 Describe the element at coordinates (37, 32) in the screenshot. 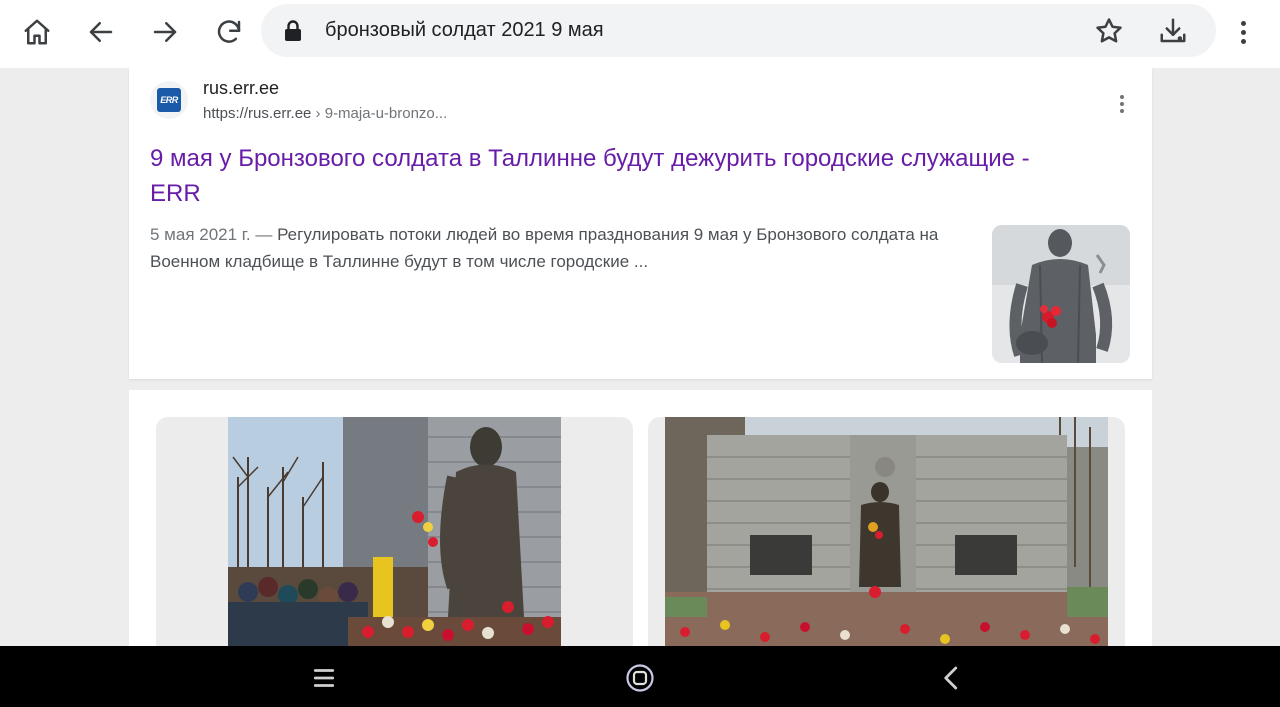

I see `home-icon` at that location.